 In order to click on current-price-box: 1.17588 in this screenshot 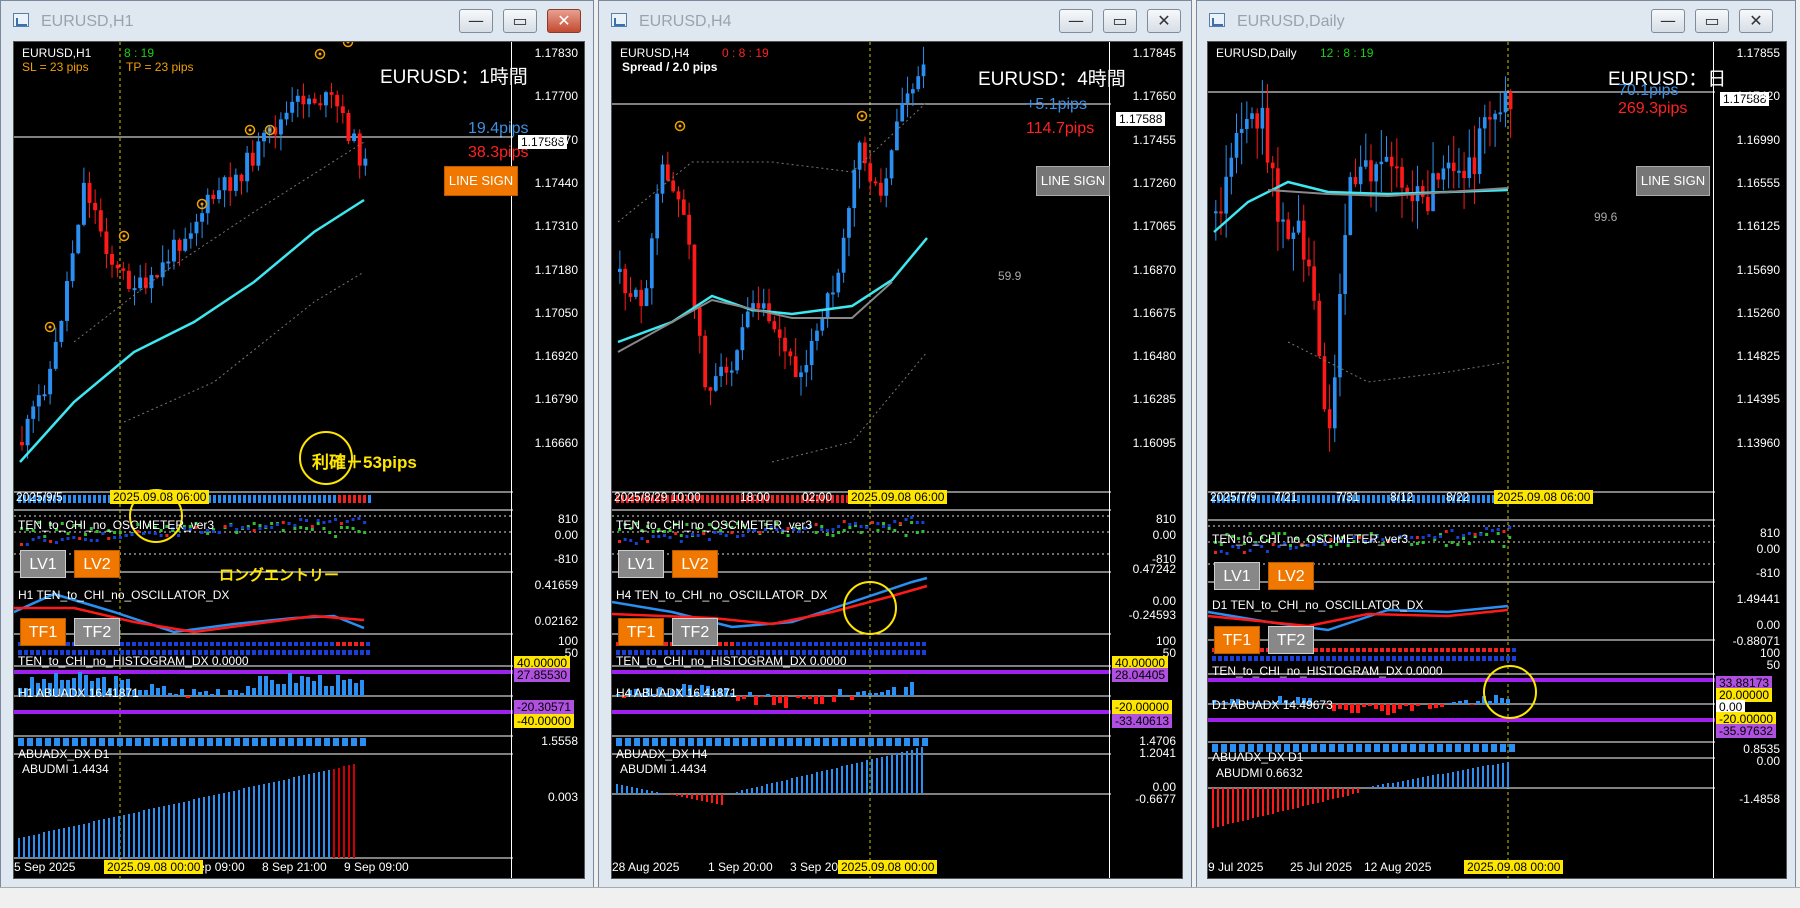, I will do `click(1141, 119)`.